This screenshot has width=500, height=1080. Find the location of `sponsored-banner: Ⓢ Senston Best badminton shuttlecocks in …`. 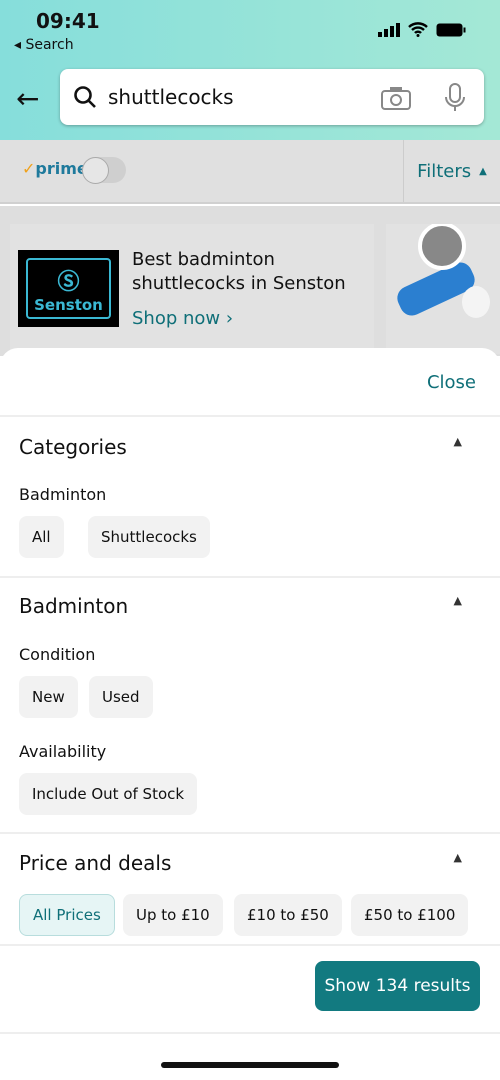

sponsored-banner: Ⓢ Senston Best badminton shuttlecocks in … is located at coordinates (192, 289).